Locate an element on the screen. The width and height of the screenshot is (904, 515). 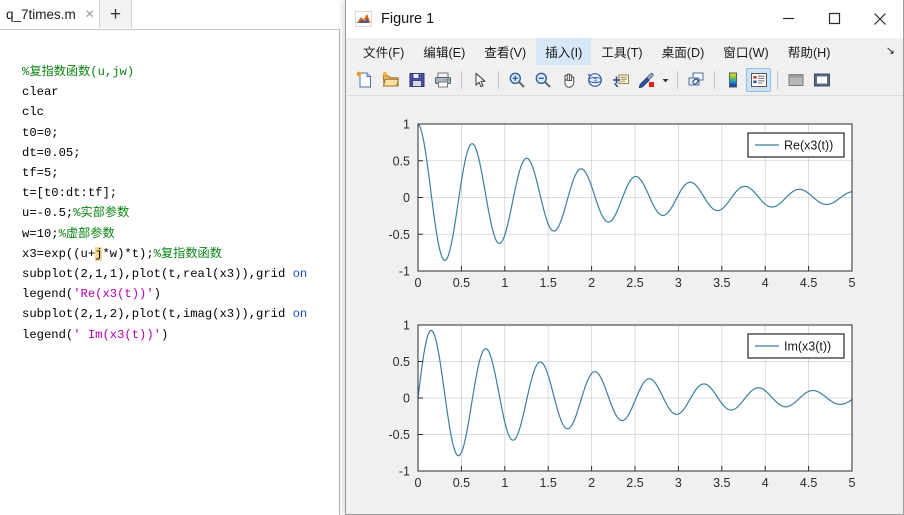
figure-titlebar: Figure 1 is located at coordinates (624, 19).